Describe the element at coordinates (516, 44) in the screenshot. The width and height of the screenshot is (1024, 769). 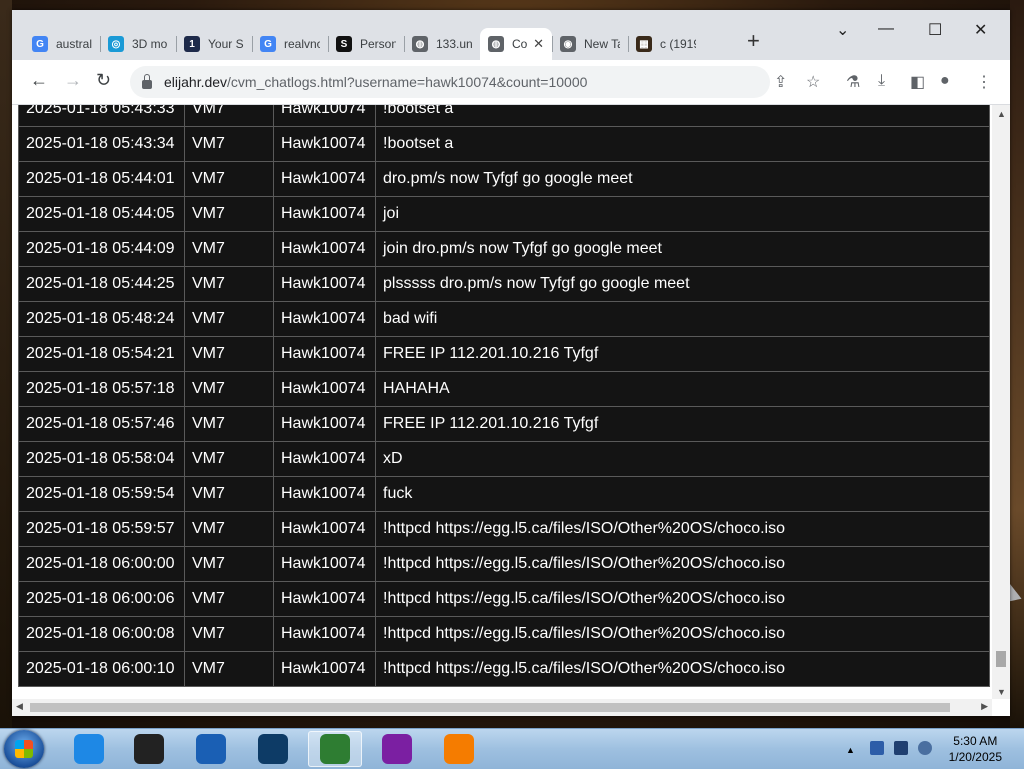
I see `browser-tab: ◍ Co ✕` at that location.